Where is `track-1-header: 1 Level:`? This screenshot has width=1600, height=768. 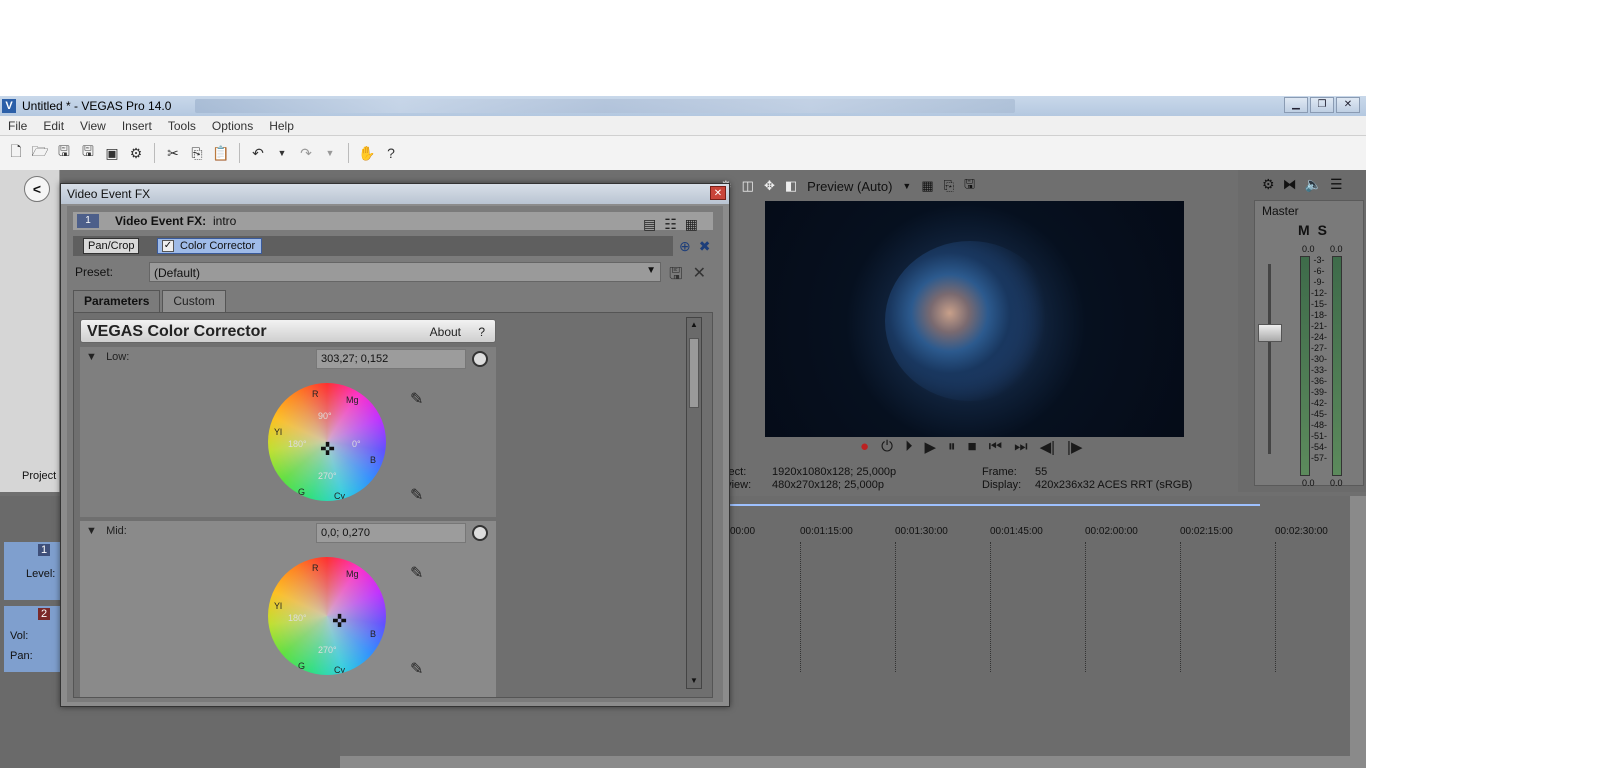 track-1-header: 1 Level: is located at coordinates (33, 571).